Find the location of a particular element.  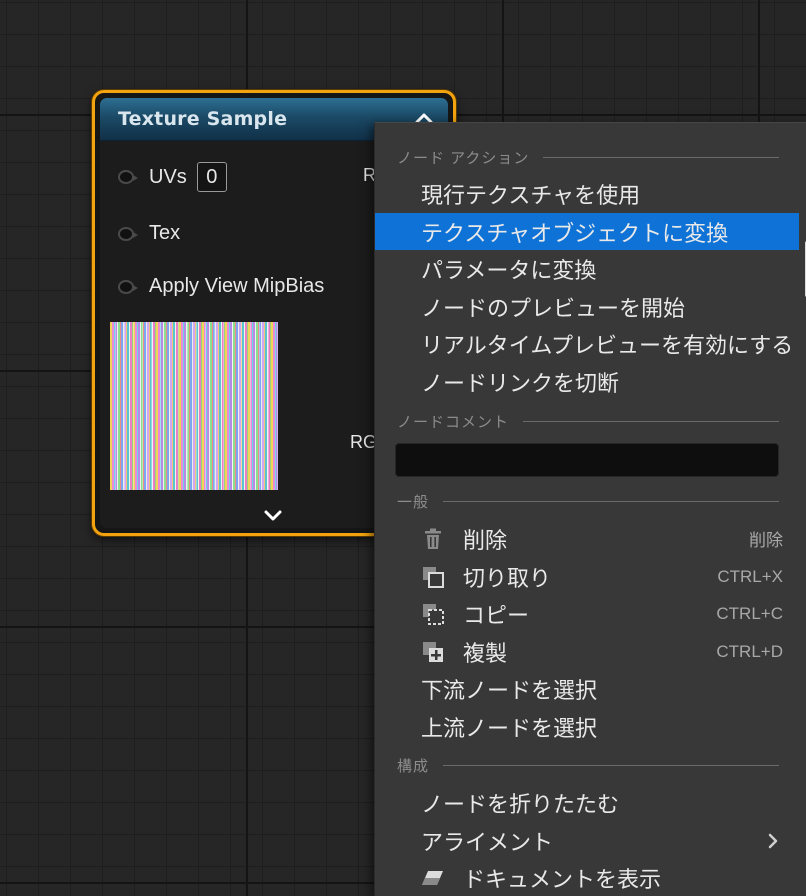

pin-row-tex: Tex is located at coordinates (149, 233).